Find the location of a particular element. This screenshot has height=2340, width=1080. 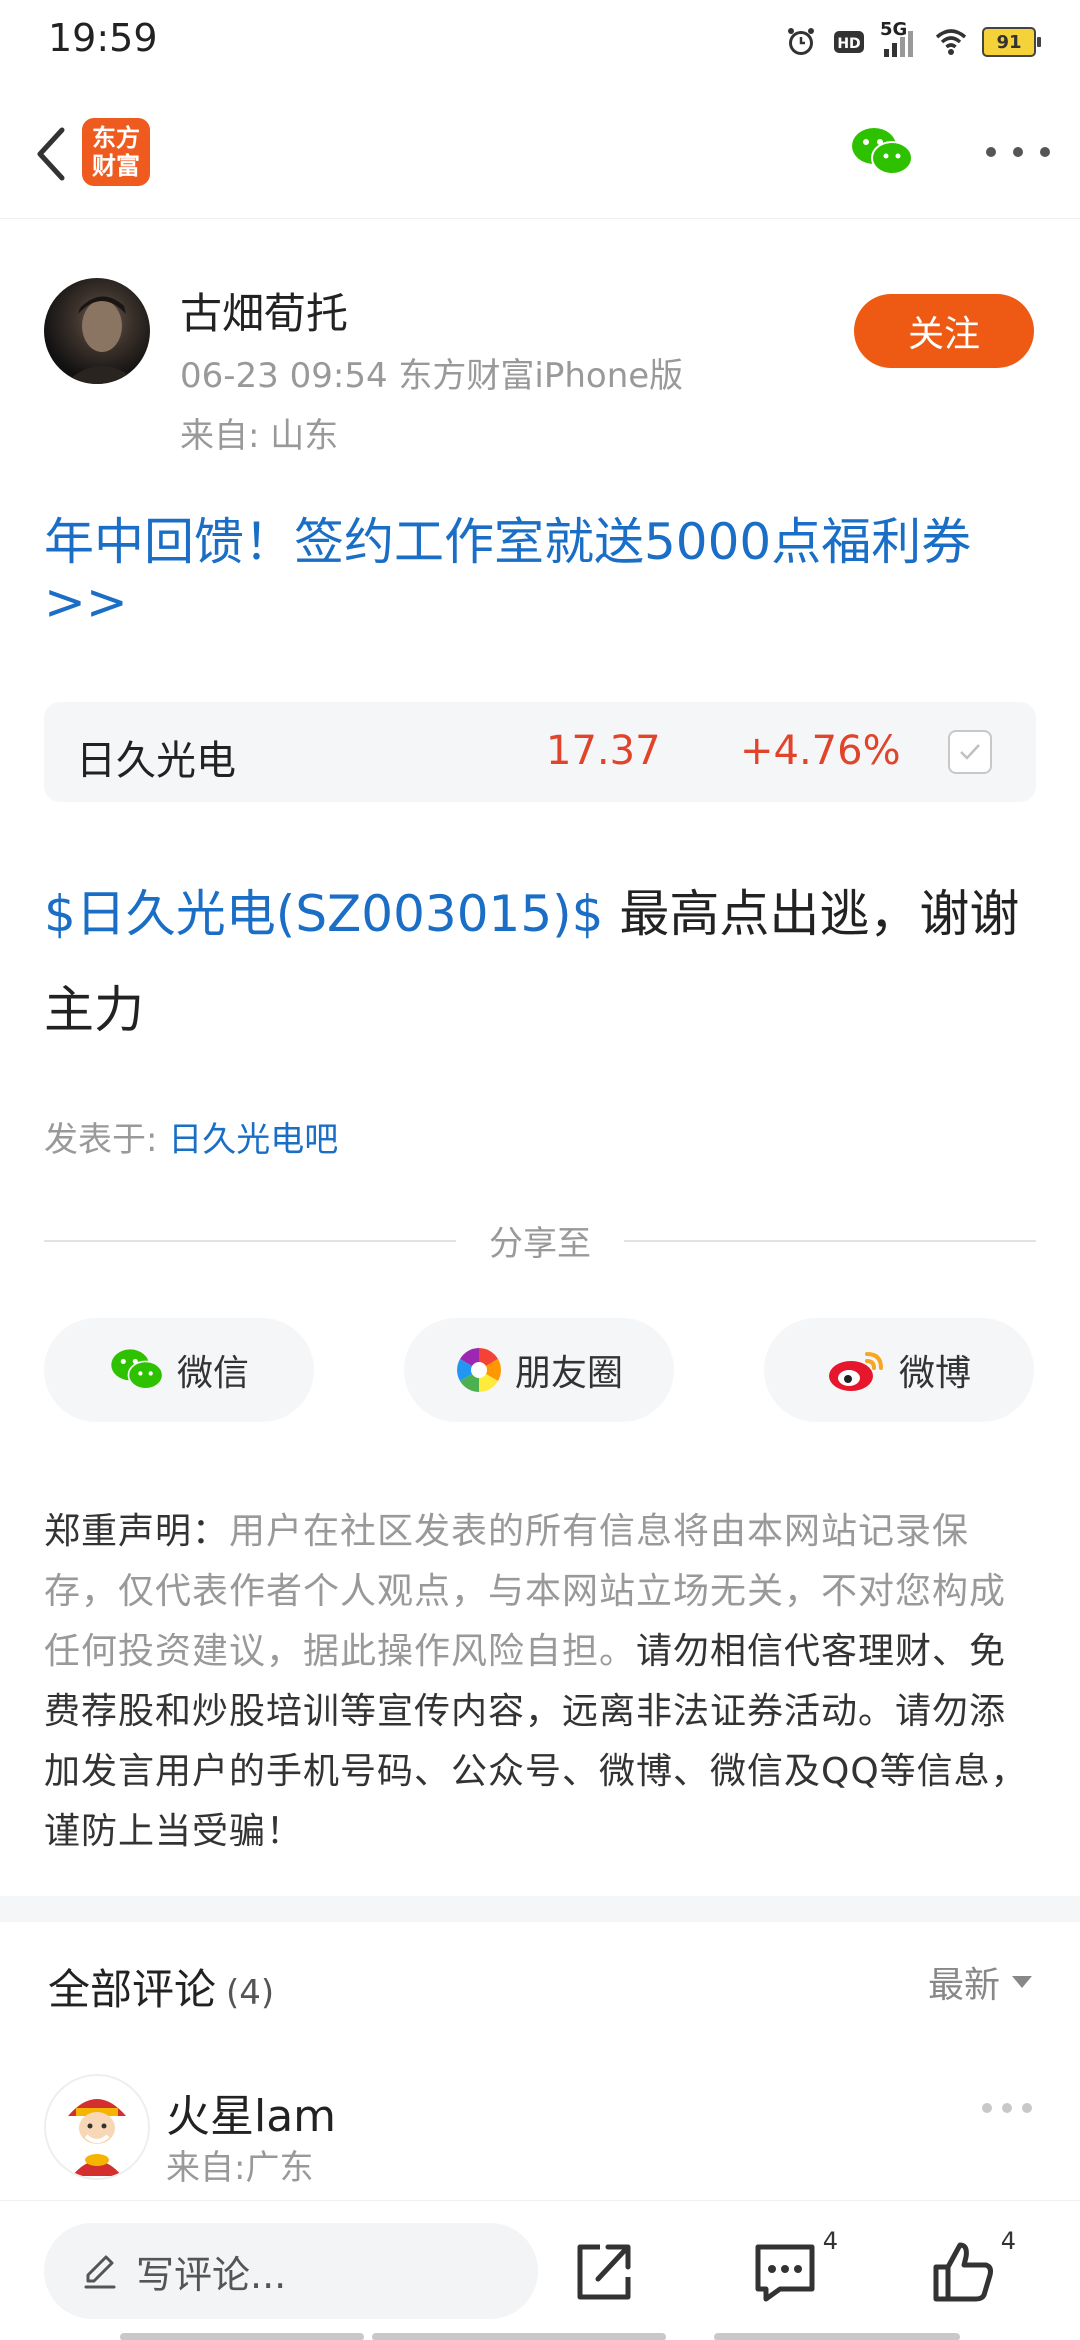

share-wechat-label: 微信 is located at coordinates (212, 1373).